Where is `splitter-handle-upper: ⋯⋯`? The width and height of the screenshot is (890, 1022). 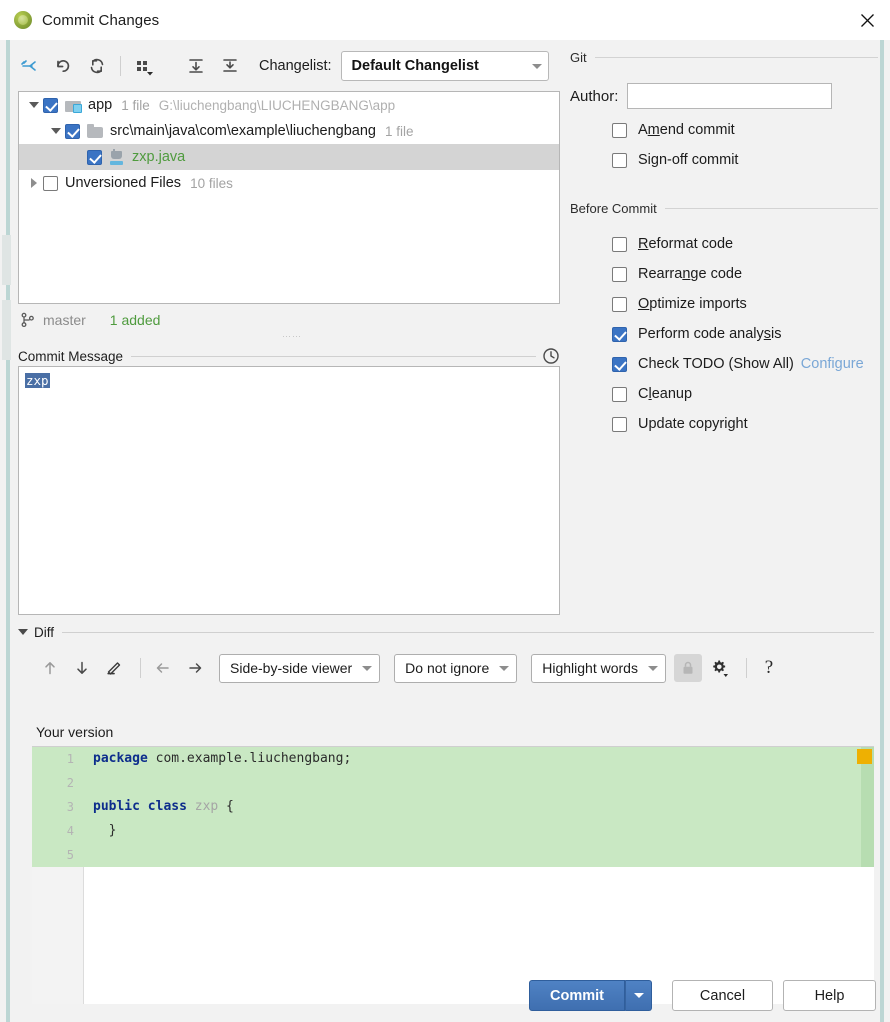 splitter-handle-upper: ⋯⋯ is located at coordinates (292, 336).